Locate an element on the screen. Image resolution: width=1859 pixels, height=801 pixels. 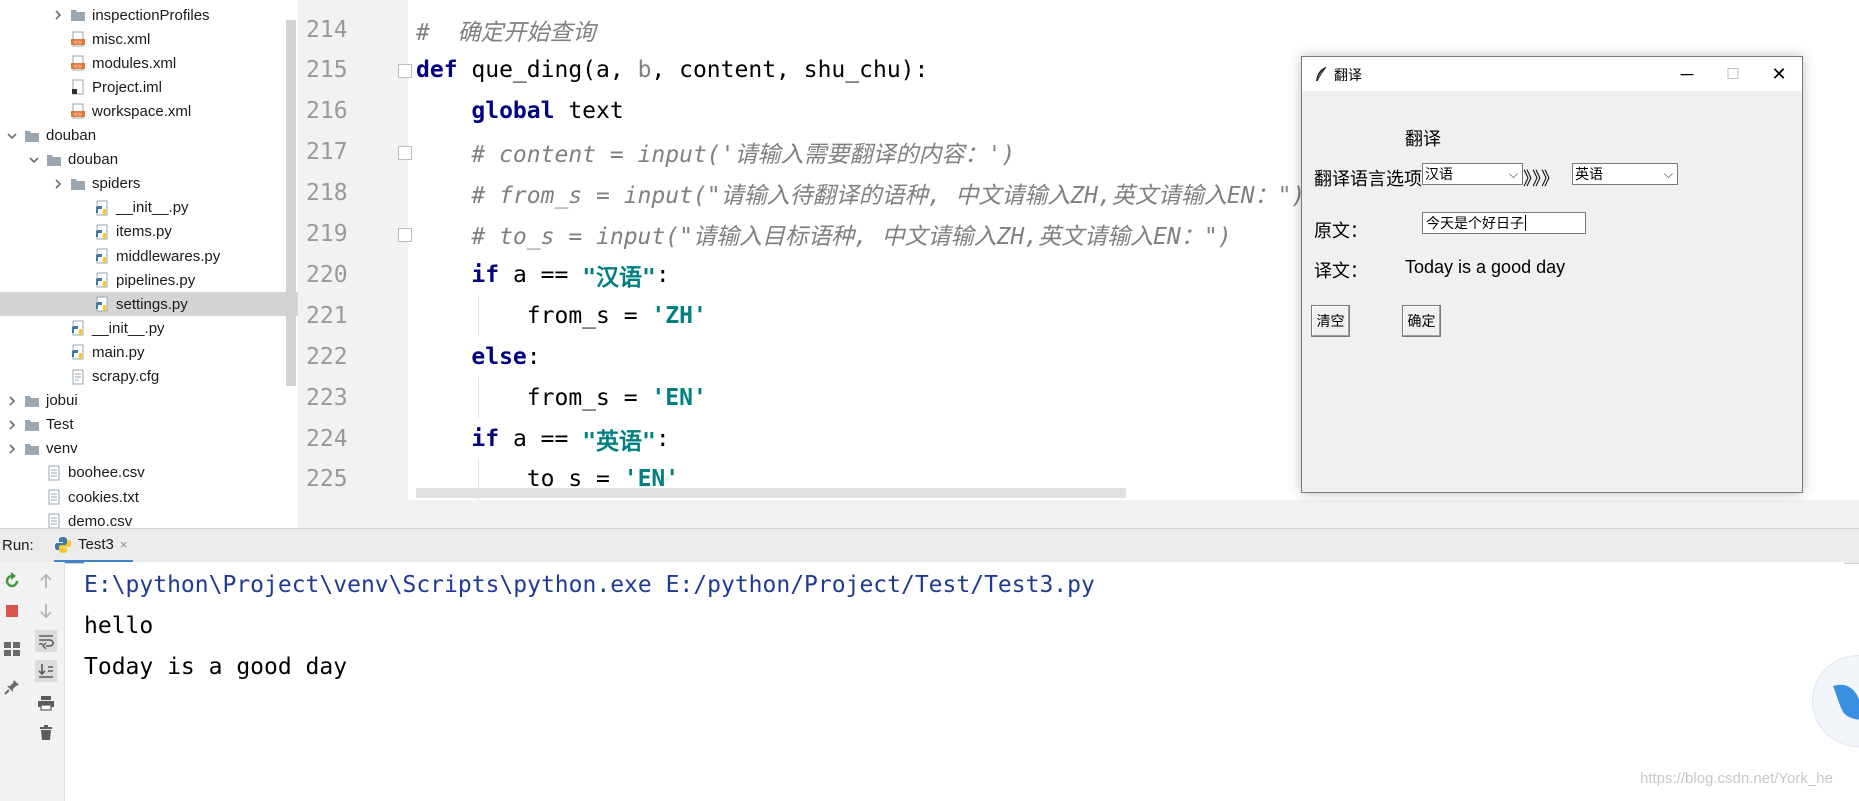
arrow-up-icon is located at coordinates (46, 581).